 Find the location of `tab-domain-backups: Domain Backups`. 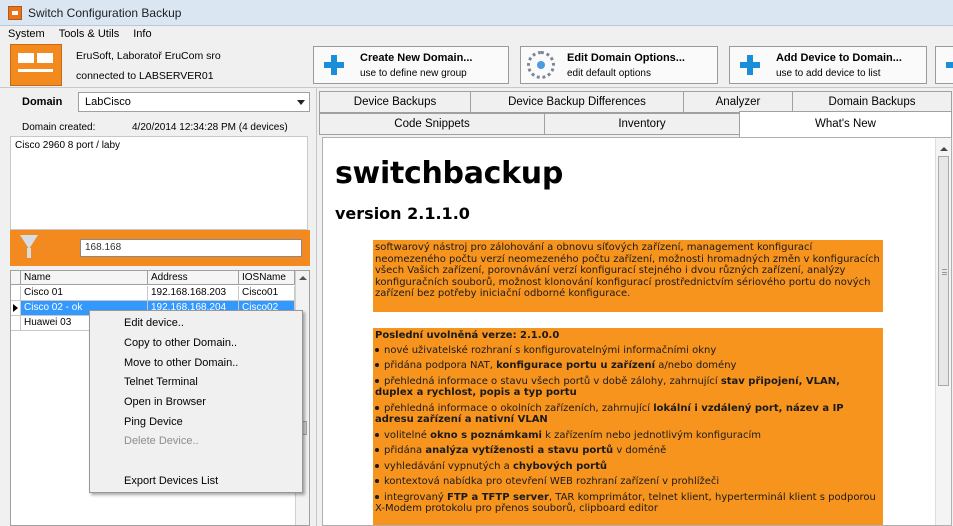

tab-domain-backups: Domain Backups is located at coordinates (872, 102).